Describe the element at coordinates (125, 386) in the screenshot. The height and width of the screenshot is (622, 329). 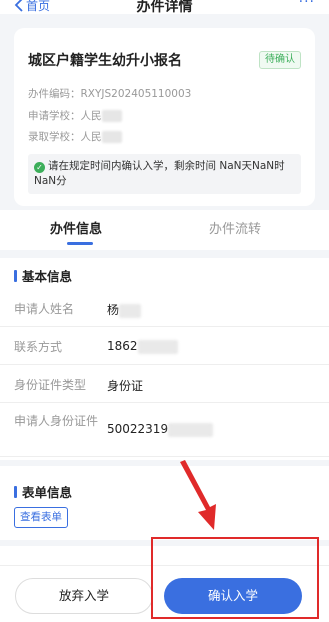
I see `field-value: 身份证` at that location.